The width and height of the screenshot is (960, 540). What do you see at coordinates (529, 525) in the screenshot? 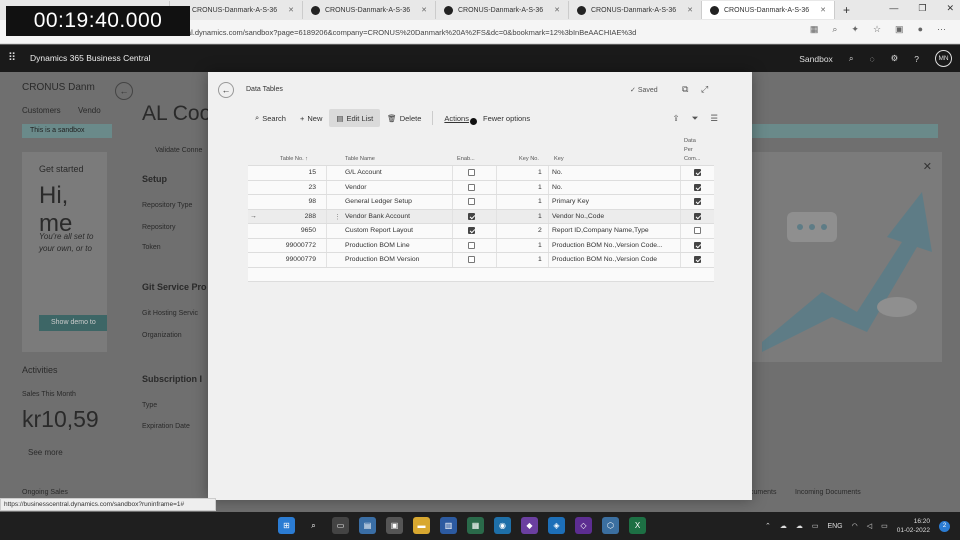
I see `visual-studio-icon: ◆` at bounding box center [529, 525].